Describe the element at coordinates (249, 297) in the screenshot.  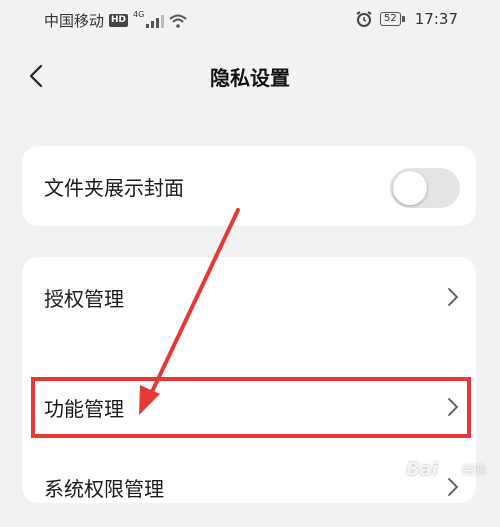
I see `authorization-row: 授权管理` at that location.